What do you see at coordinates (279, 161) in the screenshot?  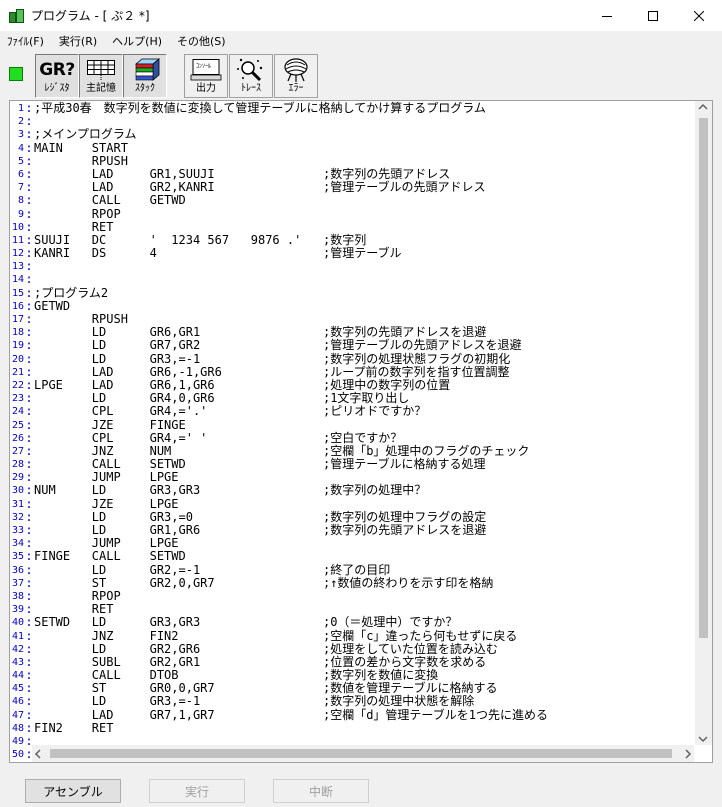 I see `code-line: 5: RPUSH` at bounding box center [279, 161].